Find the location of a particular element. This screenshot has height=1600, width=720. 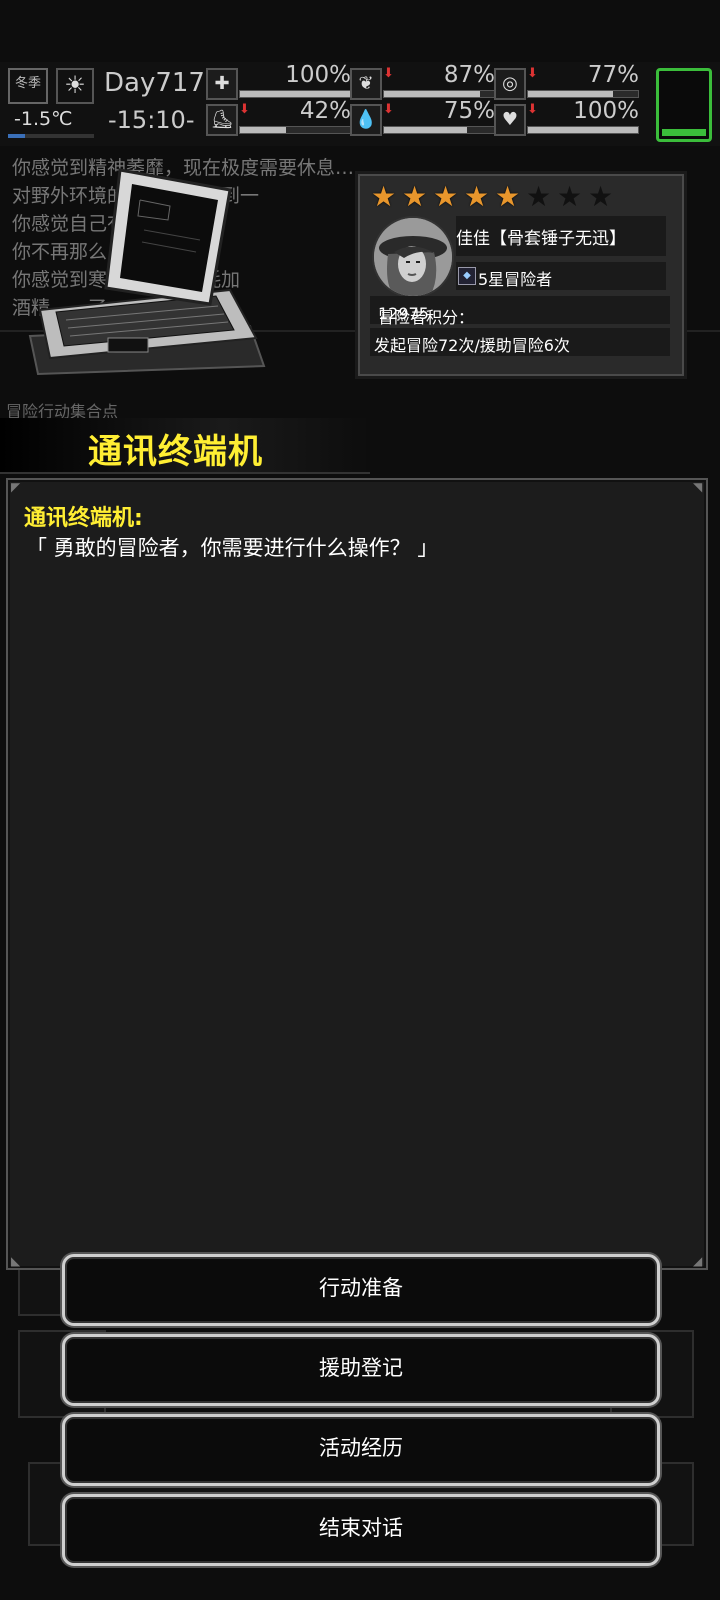

season-weather: 冬季 ☀ -1.5℃ is located at coordinates (52, 103).